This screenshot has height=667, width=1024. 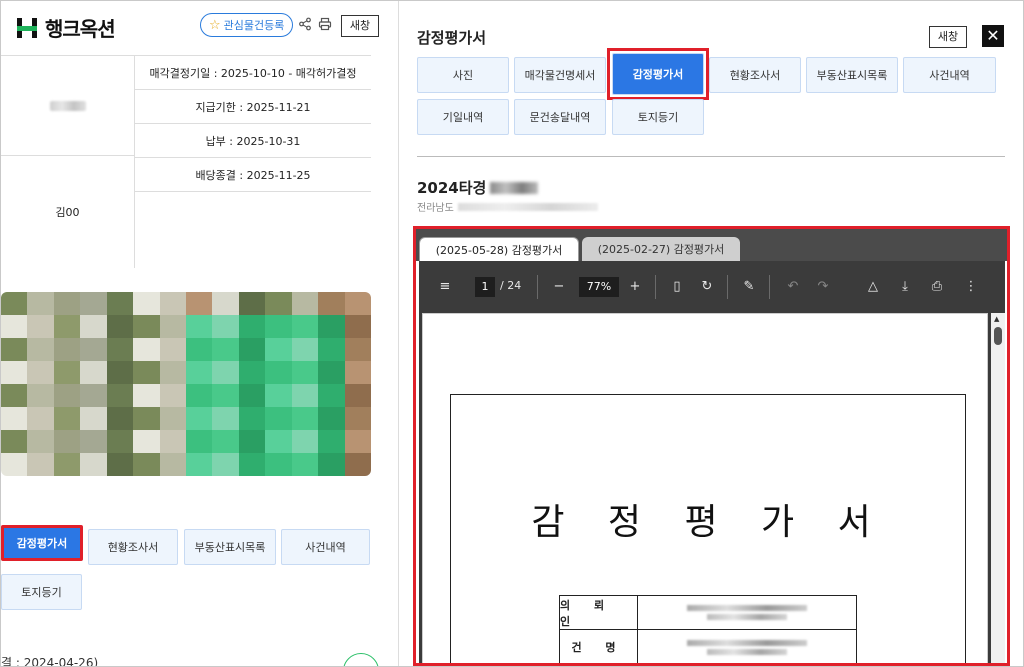 What do you see at coordinates (949, 75) in the screenshot?
I see `tab-case-history: 사건내역` at bounding box center [949, 75].